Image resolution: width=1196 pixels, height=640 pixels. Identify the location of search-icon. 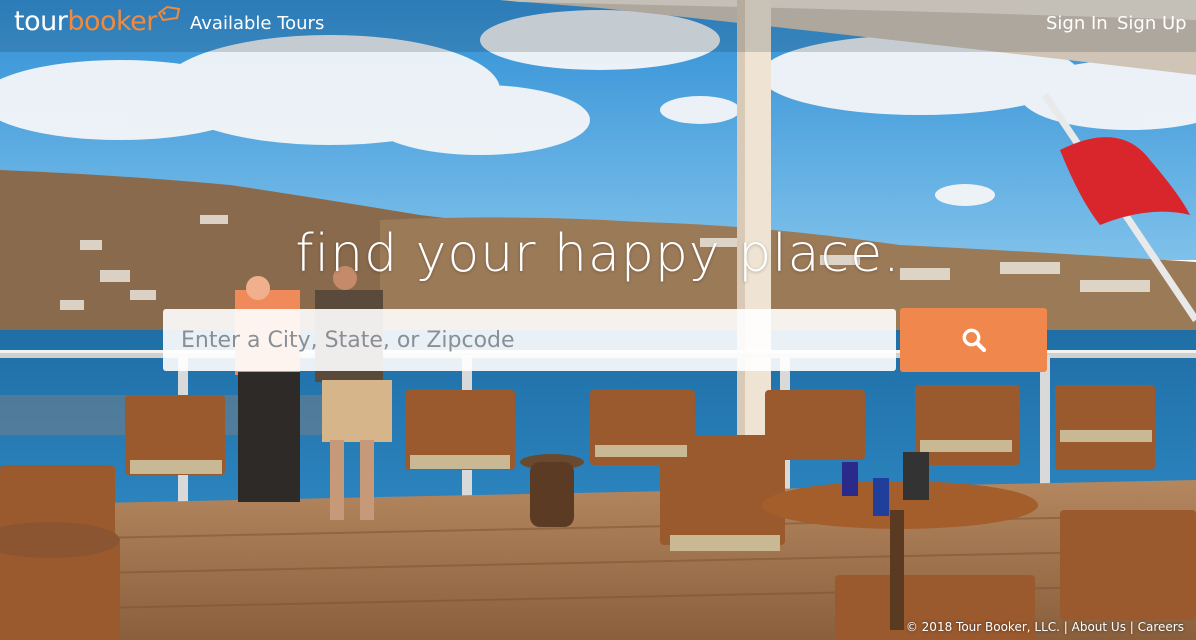
(974, 340).